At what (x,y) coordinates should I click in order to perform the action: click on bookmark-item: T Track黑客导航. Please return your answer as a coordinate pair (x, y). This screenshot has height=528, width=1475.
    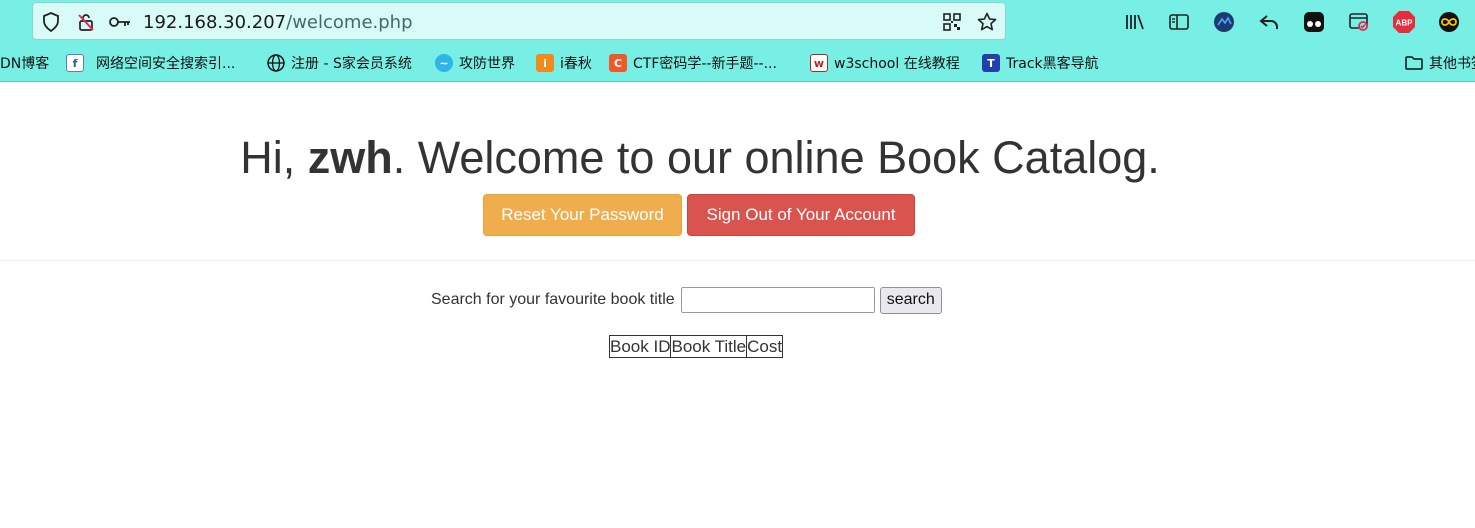
    Looking at the image, I should click on (1040, 63).